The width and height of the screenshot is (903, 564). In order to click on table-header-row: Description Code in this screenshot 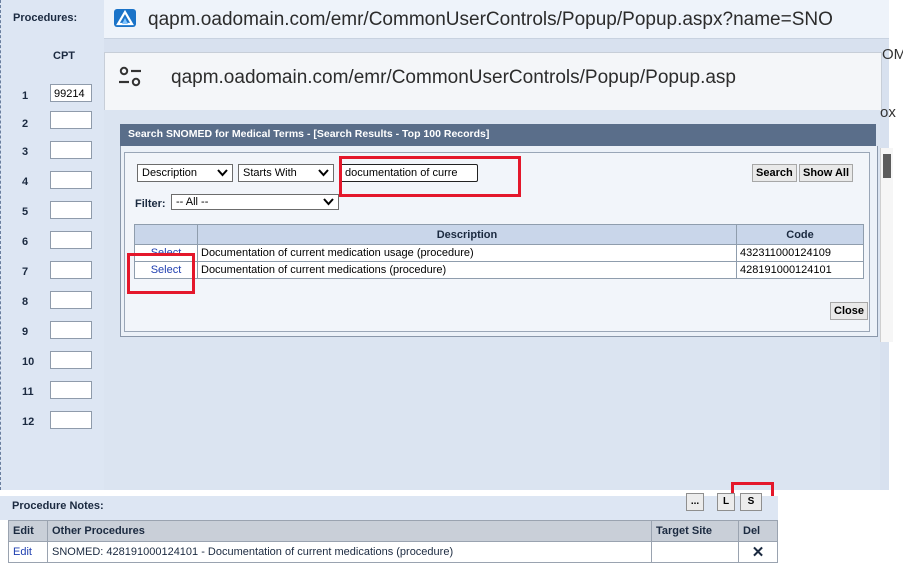, I will do `click(499, 234)`.